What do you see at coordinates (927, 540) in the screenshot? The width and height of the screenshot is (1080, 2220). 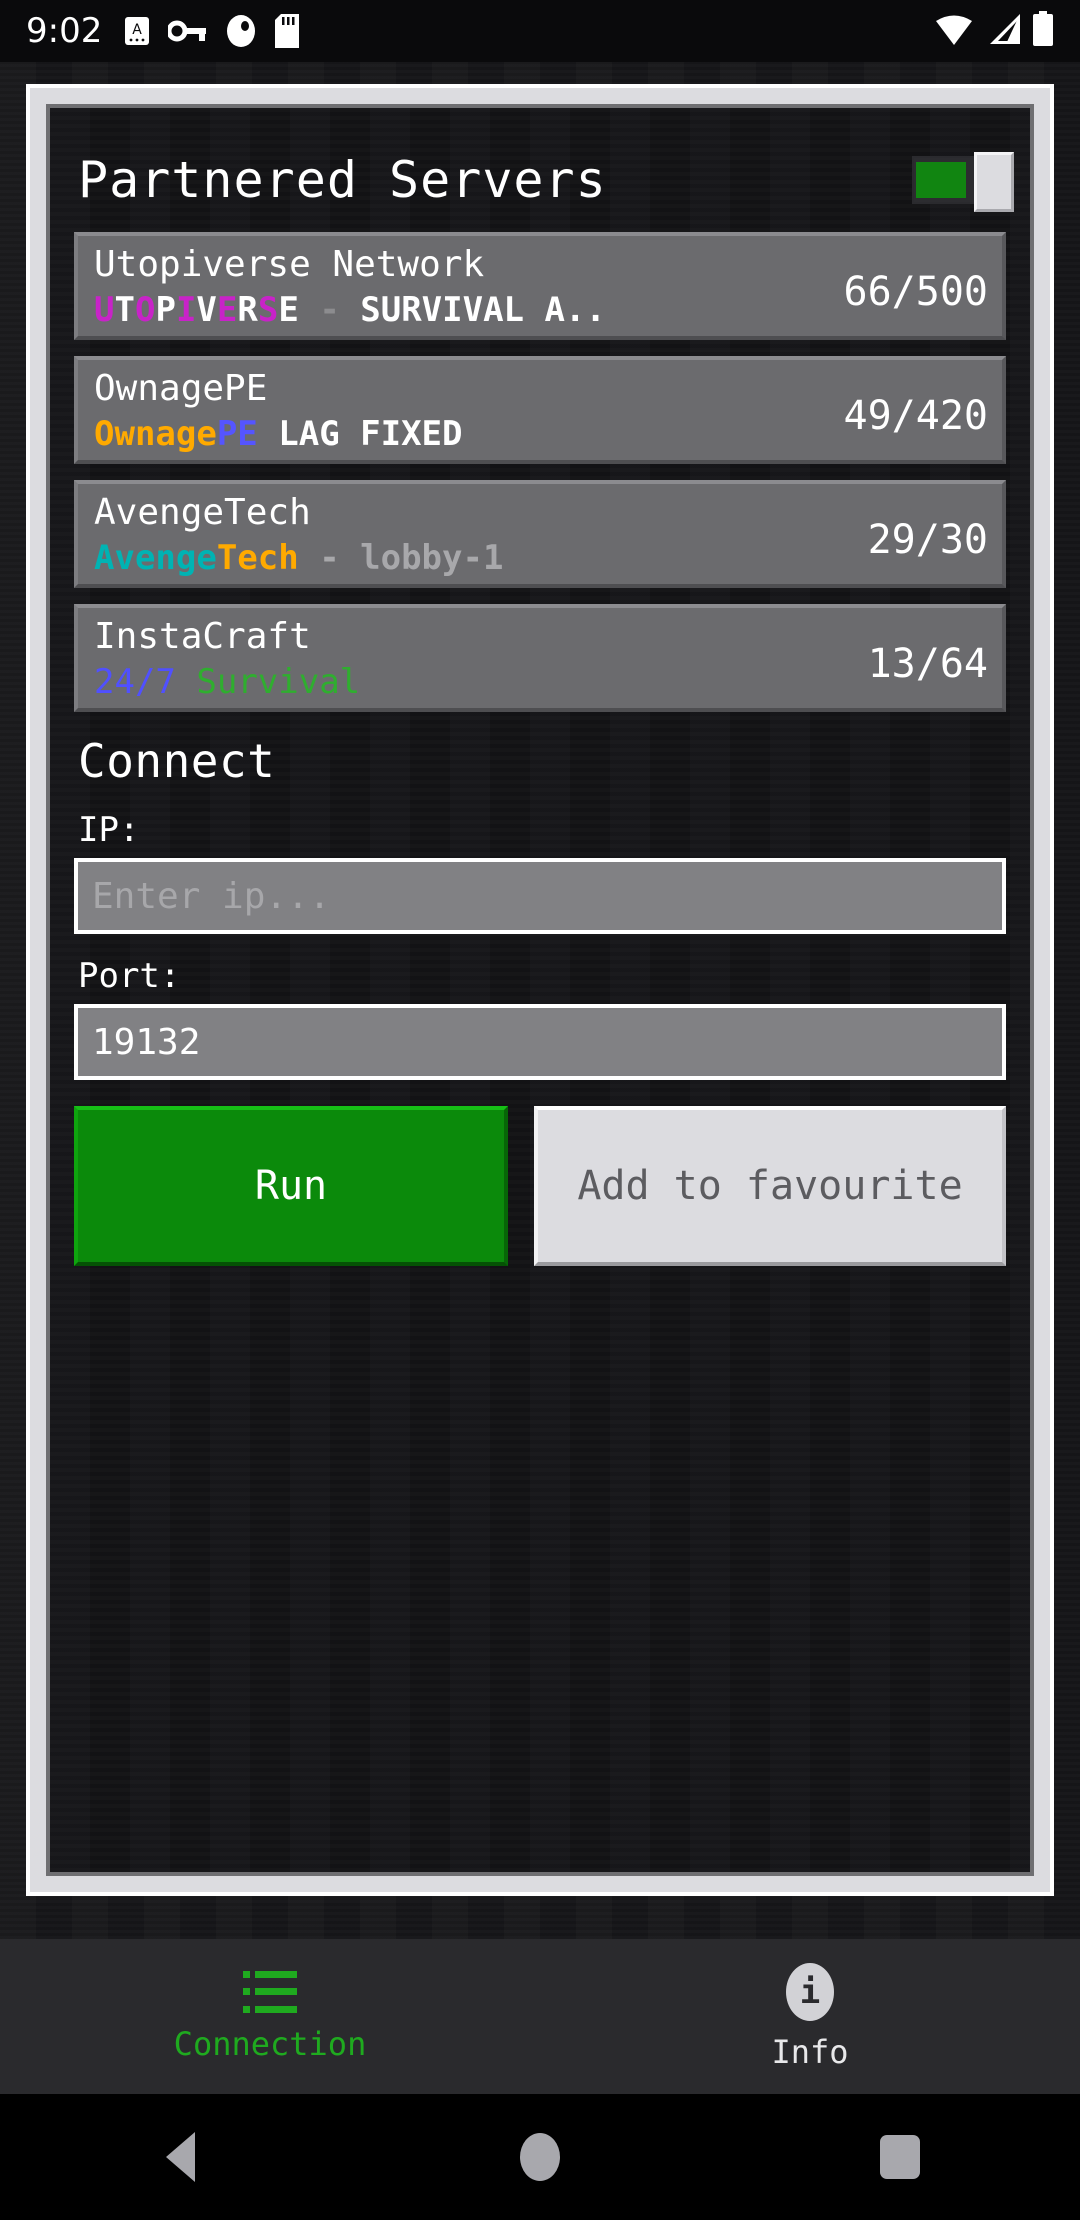 I see `server-player-count: 29/30` at bounding box center [927, 540].